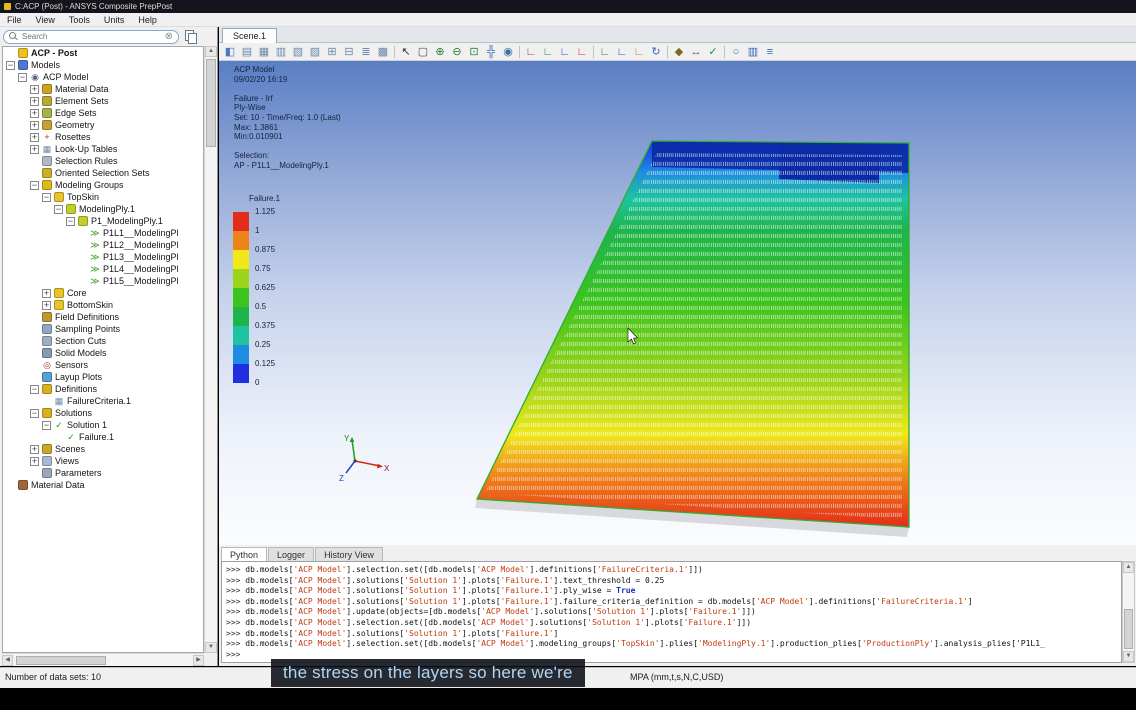  Describe the element at coordinates (103, 353) in the screenshot. I see `tree-item-solid-models: Solid Models` at that location.